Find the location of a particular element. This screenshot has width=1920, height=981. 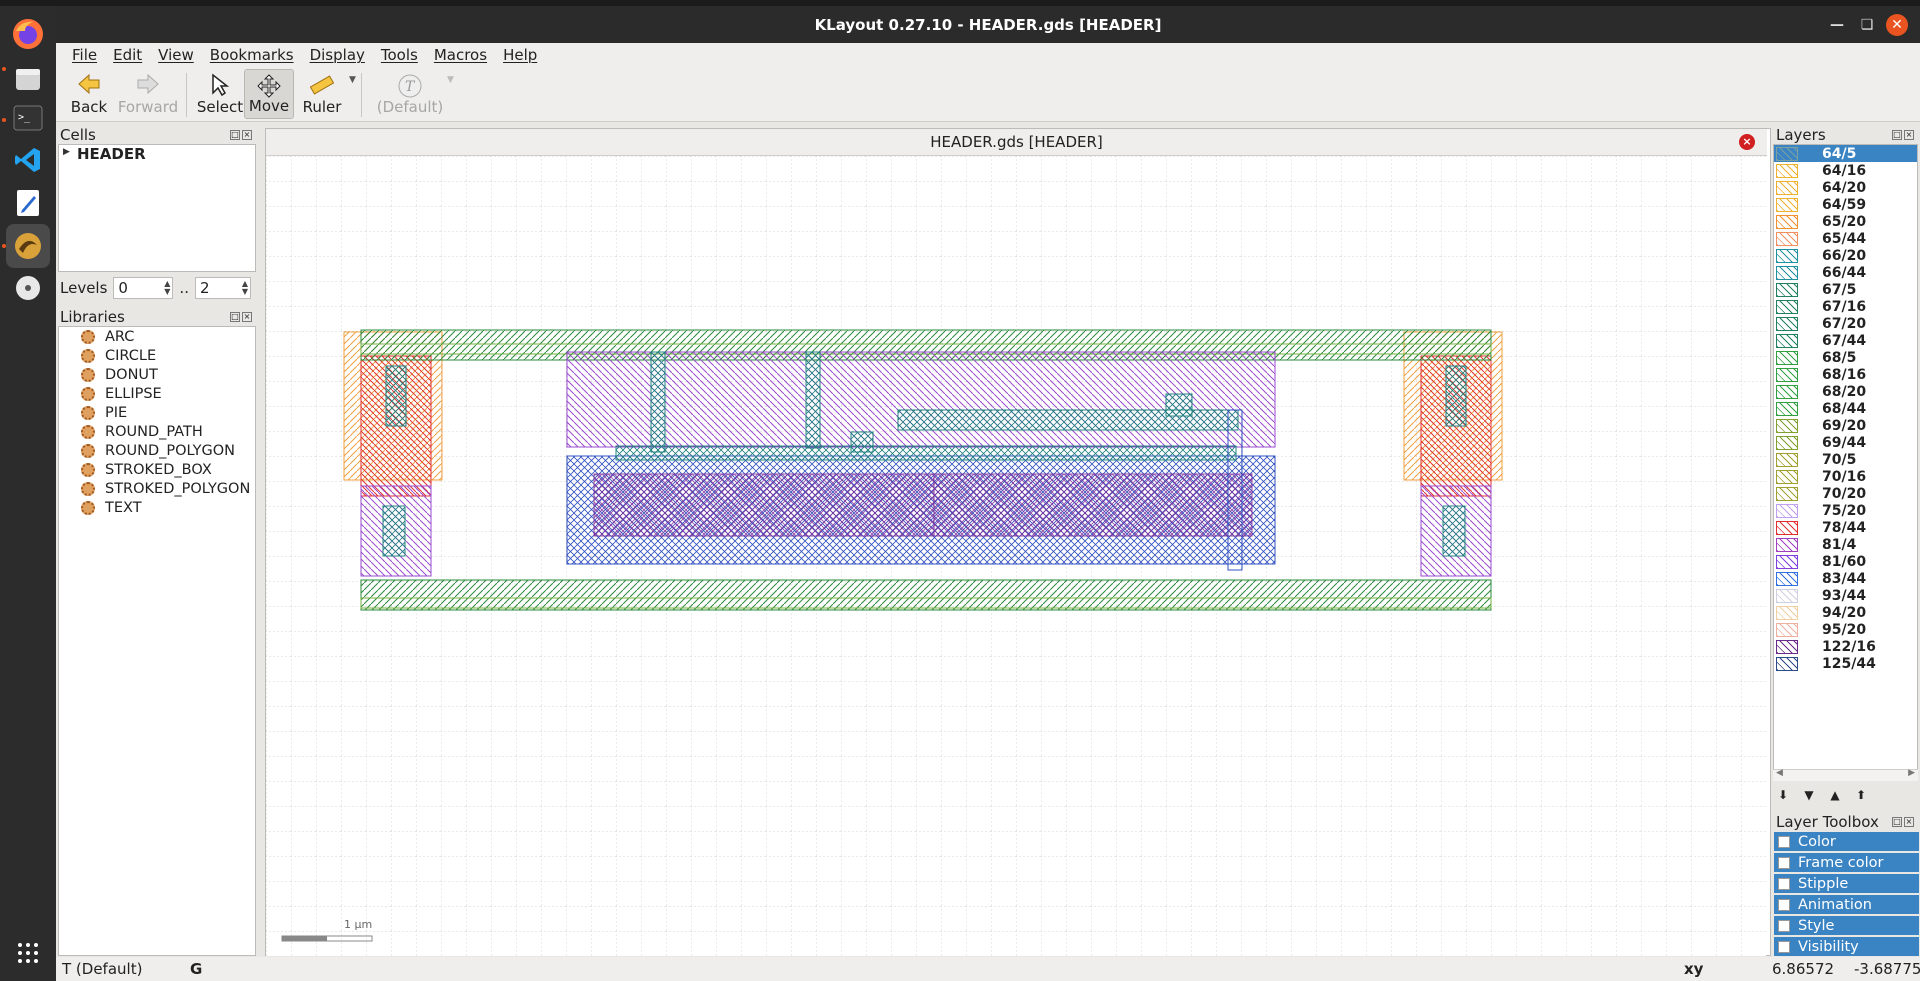

layer-row: 70/5 is located at coordinates (1845, 459).